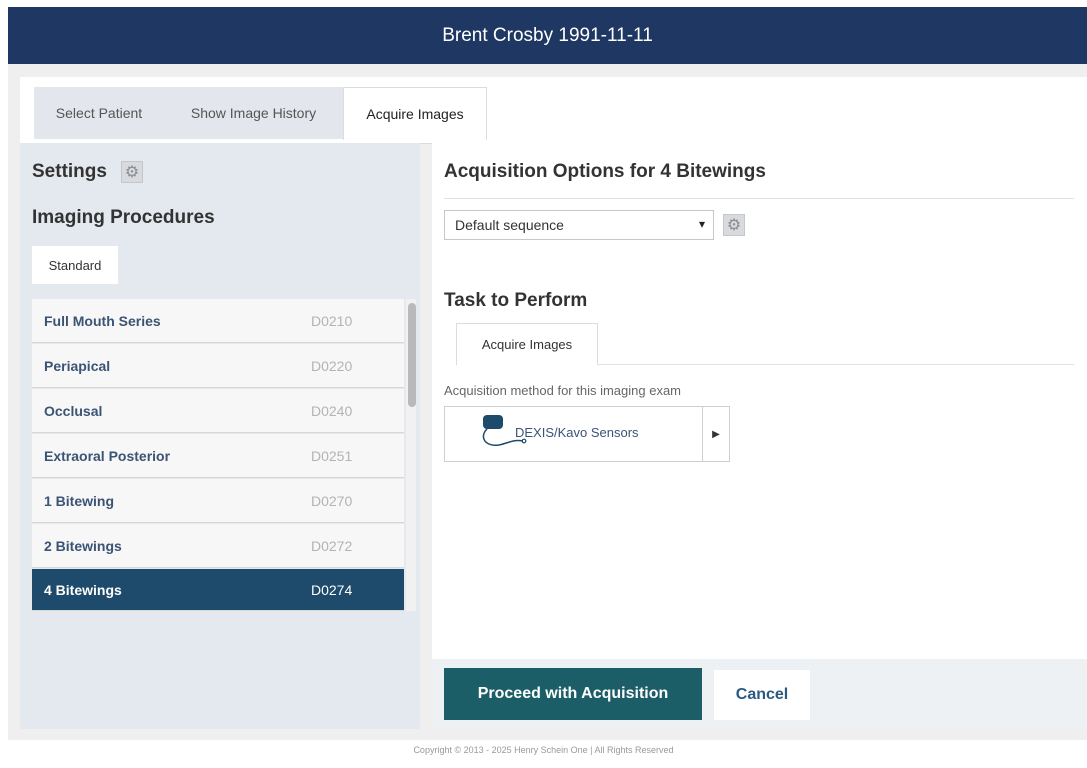 Image resolution: width=1087 pixels, height=768 pixels. I want to click on procedure-name: Extraoral Posterior, so click(107, 455).